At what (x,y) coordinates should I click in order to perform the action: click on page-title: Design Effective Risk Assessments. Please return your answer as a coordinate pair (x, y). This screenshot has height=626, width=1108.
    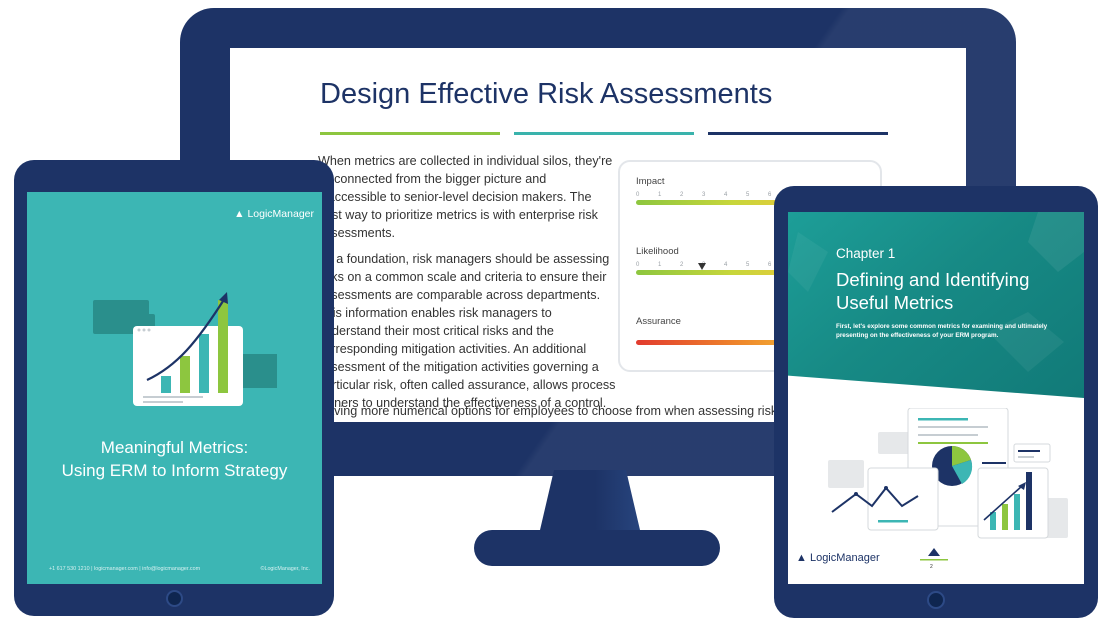
    Looking at the image, I should click on (546, 94).